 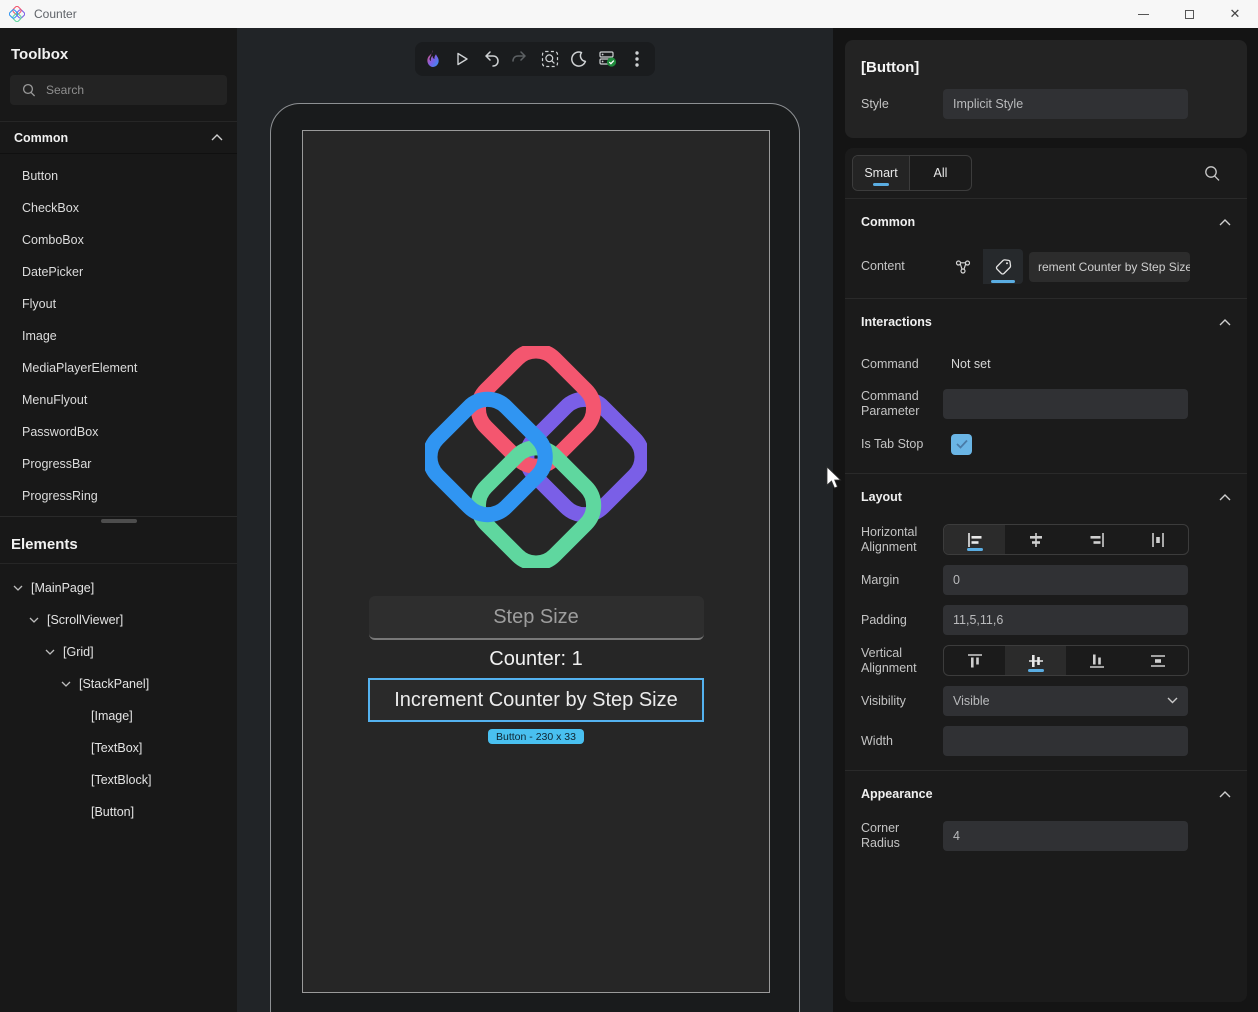 I want to click on tree-item-stackpanel: [StackPanel], so click(x=118, y=684).